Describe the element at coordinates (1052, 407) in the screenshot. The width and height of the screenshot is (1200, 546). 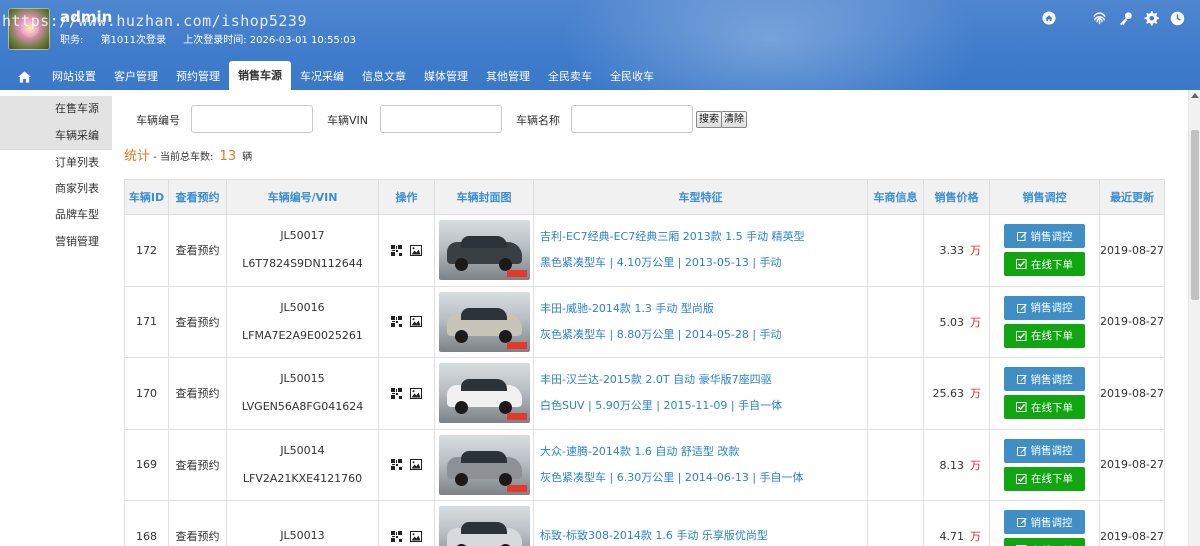
I see `online-order-label: 在线下单` at that location.